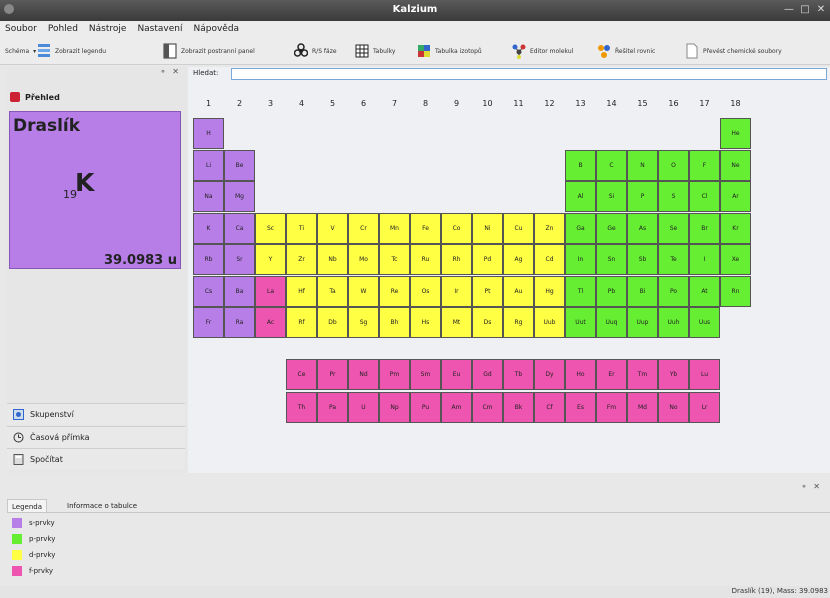  I want to click on legend-float-icon: ⚬, so click(807, 486).